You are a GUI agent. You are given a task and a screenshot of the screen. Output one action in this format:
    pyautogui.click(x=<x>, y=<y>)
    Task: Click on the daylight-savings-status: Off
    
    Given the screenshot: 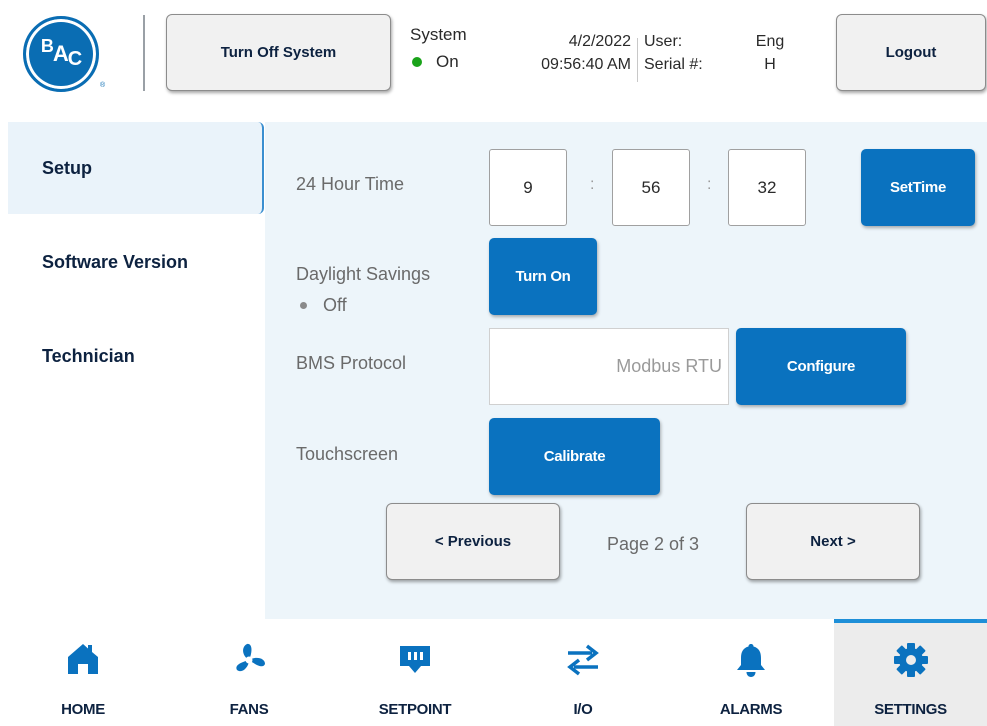 What is the action you would take?
    pyautogui.click(x=323, y=305)
    